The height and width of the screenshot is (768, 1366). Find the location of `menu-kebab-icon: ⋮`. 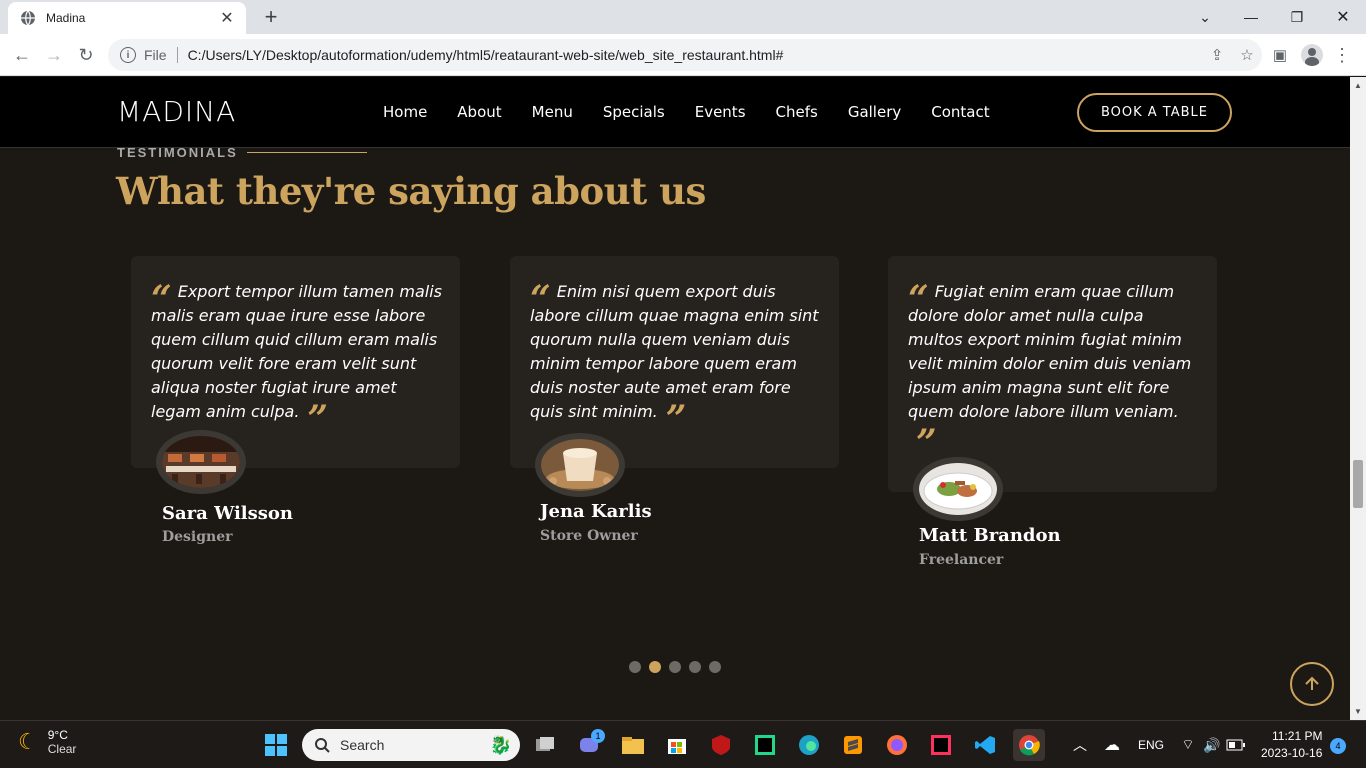

menu-kebab-icon: ⋮ is located at coordinates (1342, 55).